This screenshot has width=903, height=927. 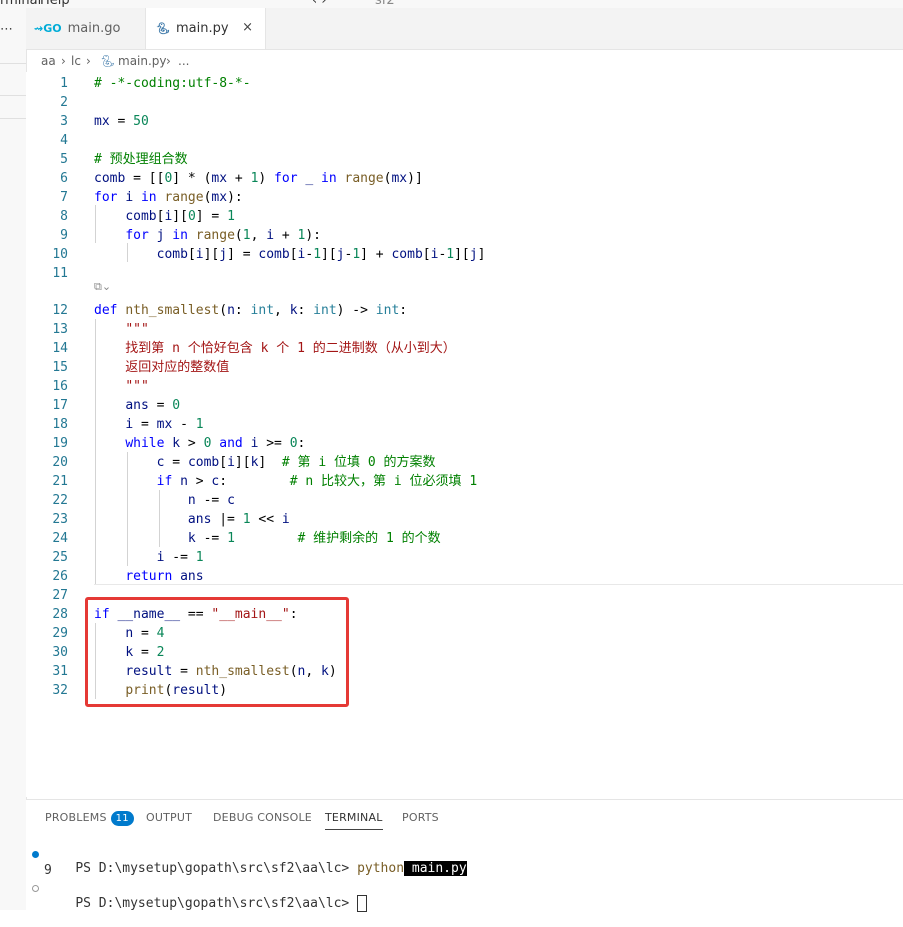 What do you see at coordinates (60, 386) in the screenshot?
I see `line-number: 16` at bounding box center [60, 386].